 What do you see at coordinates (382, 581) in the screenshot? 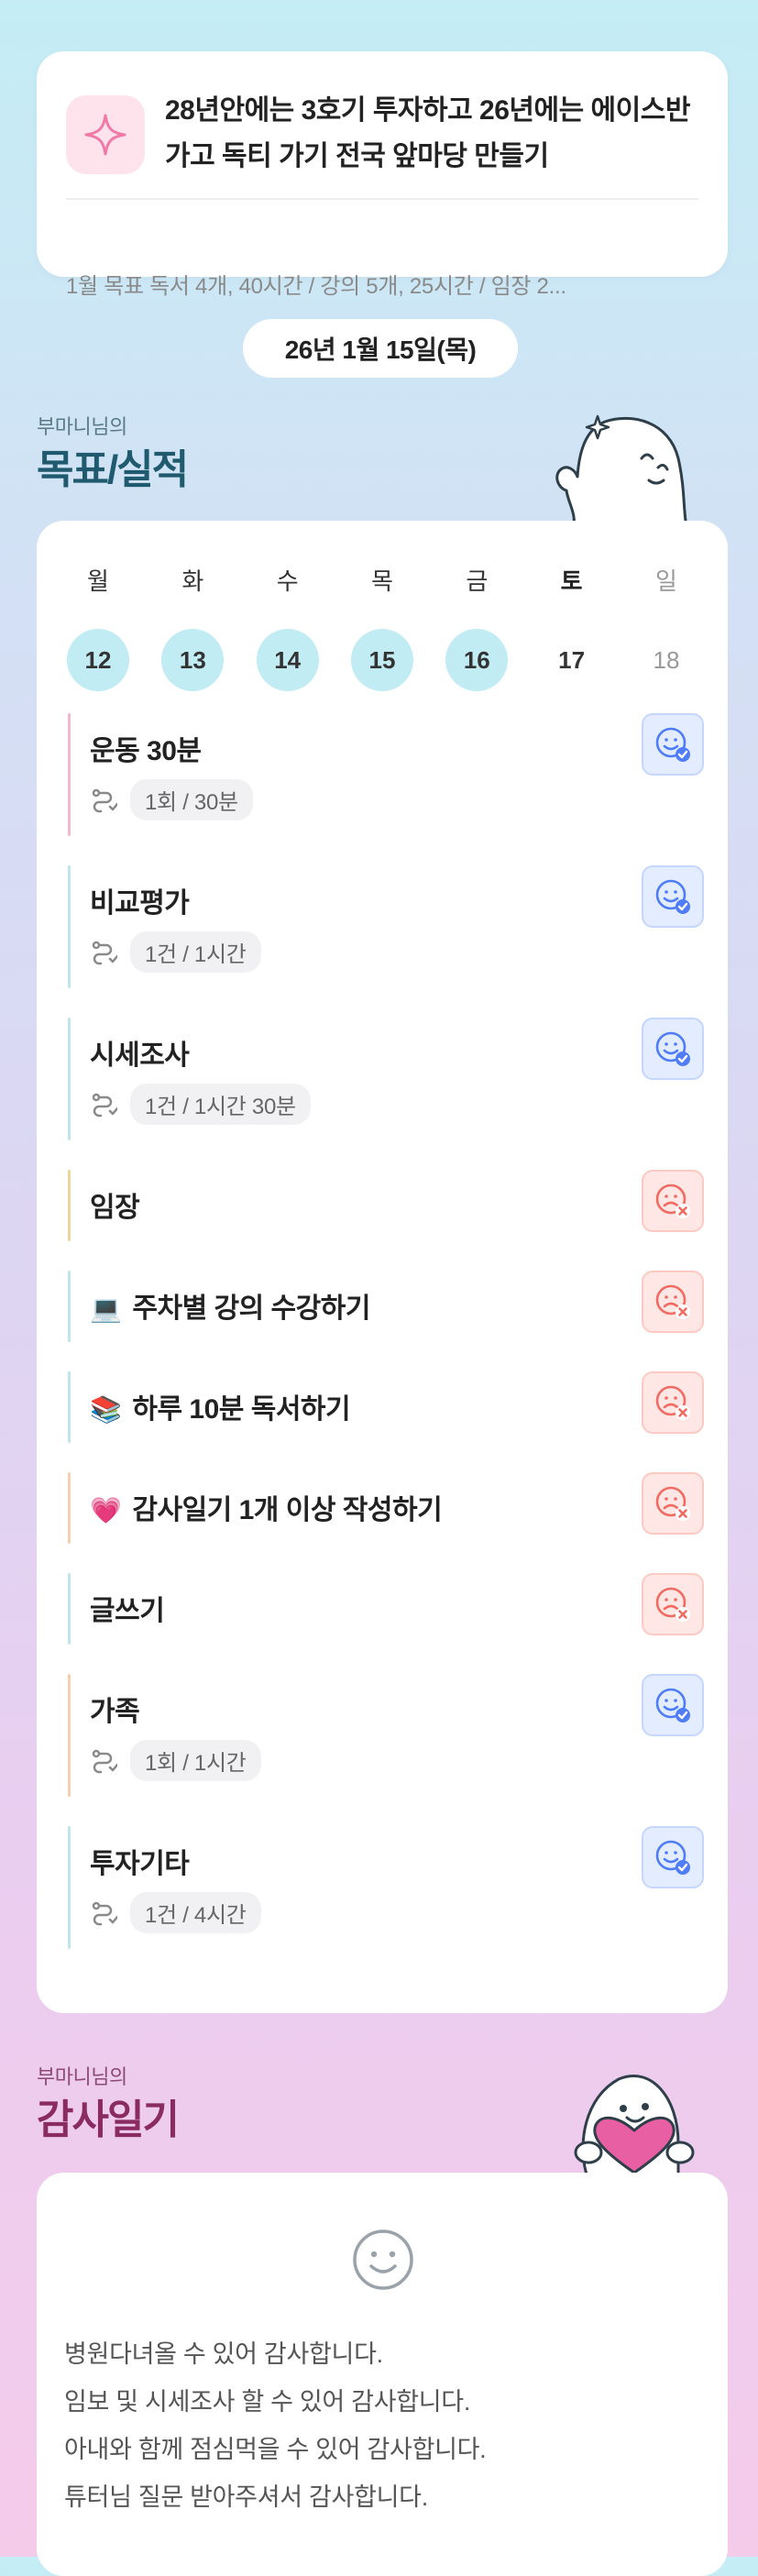
I see `day-label: 목` at bounding box center [382, 581].